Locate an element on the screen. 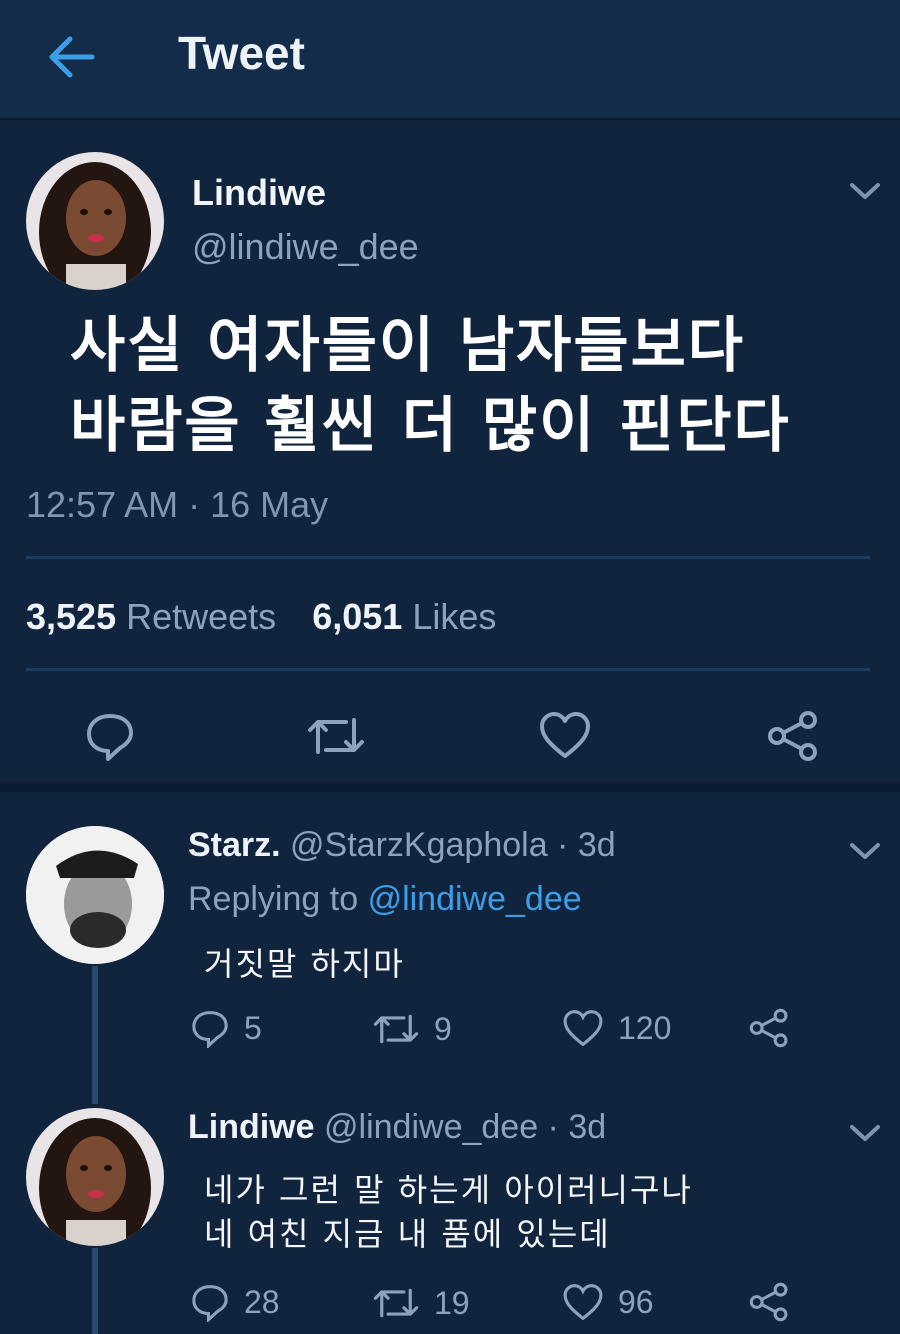  reply-header: Lindiwe @lindiwe_dee · 3d is located at coordinates (397, 1127).